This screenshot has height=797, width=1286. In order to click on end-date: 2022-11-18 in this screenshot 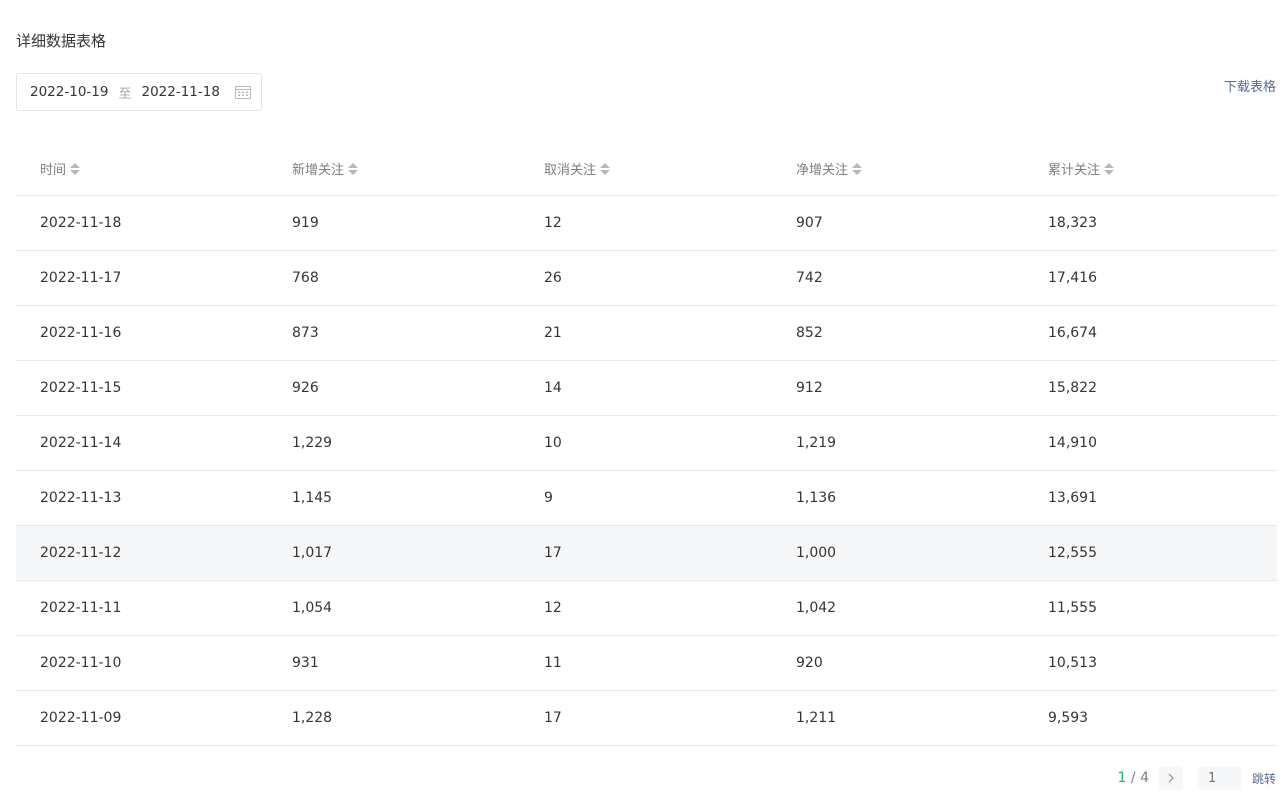, I will do `click(180, 92)`.